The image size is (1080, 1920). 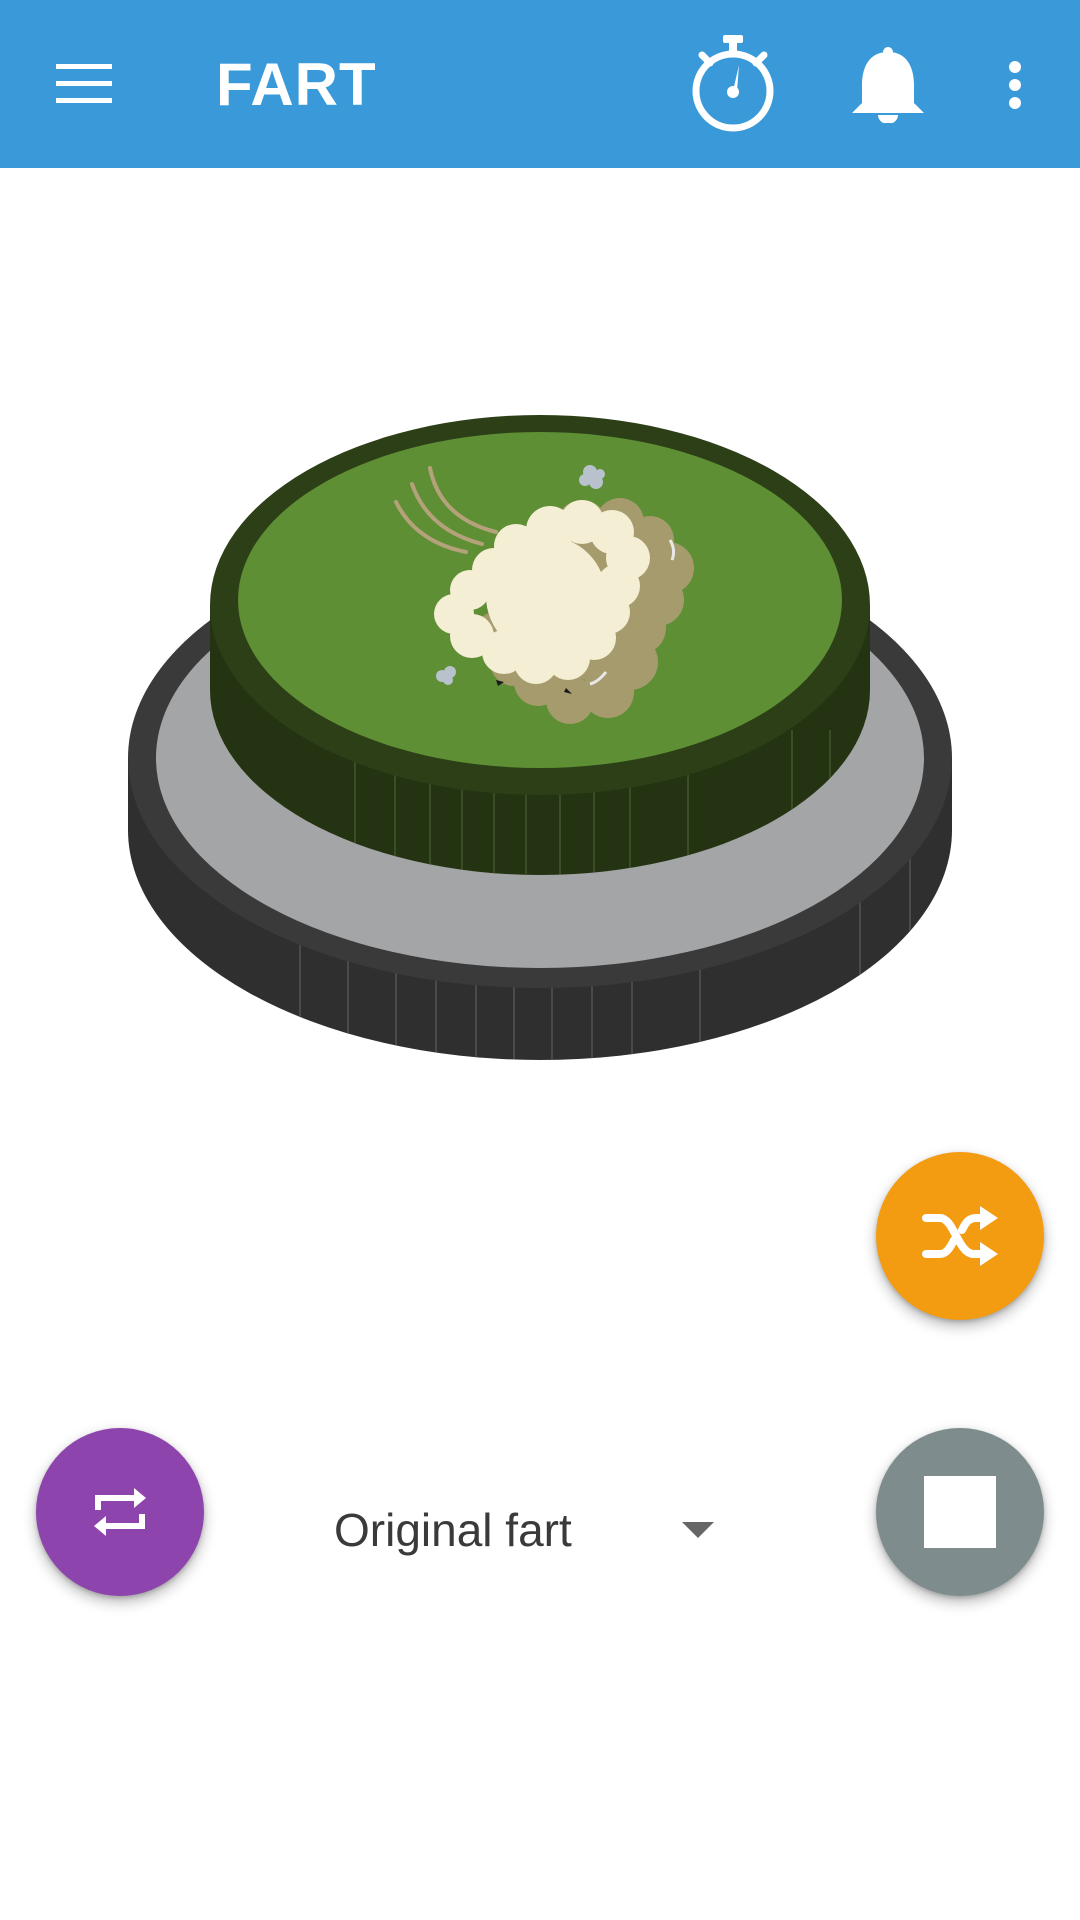 I want to click on timer-button, so click(x=733, y=85).